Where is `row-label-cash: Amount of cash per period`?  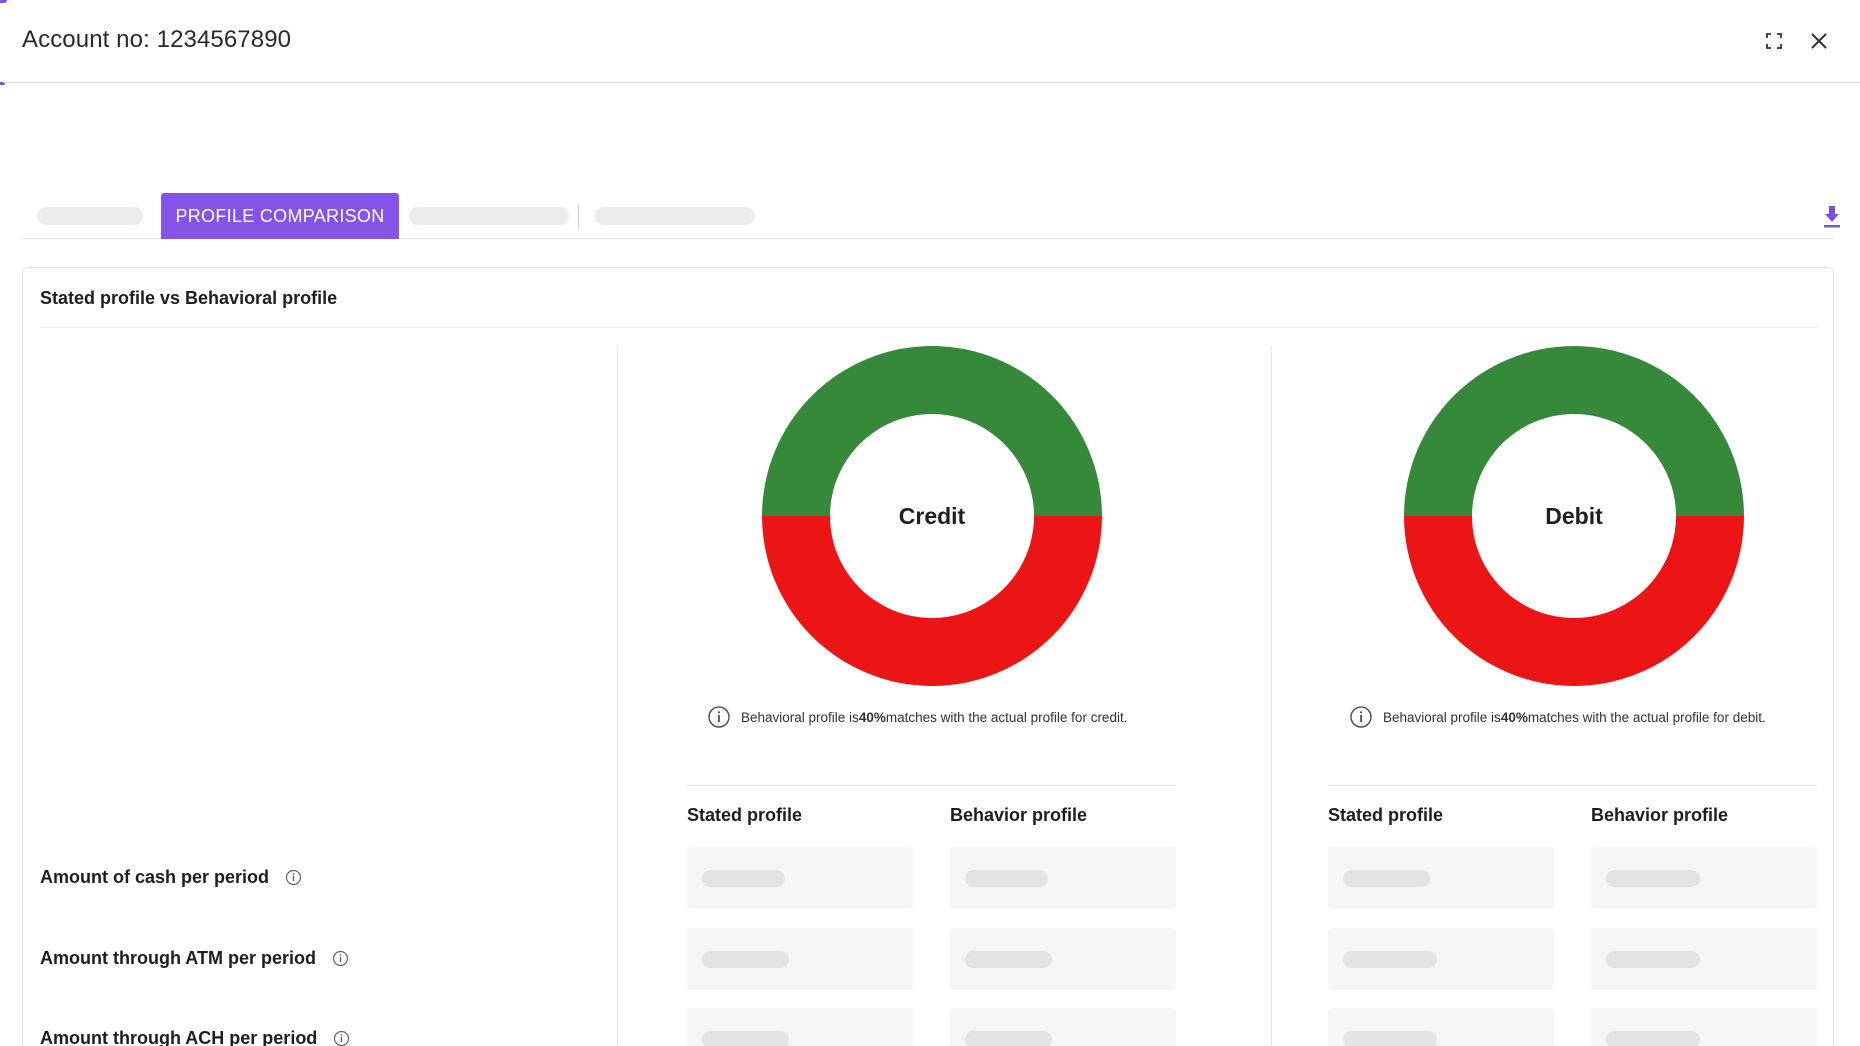 row-label-cash: Amount of cash per period is located at coordinates (171, 877).